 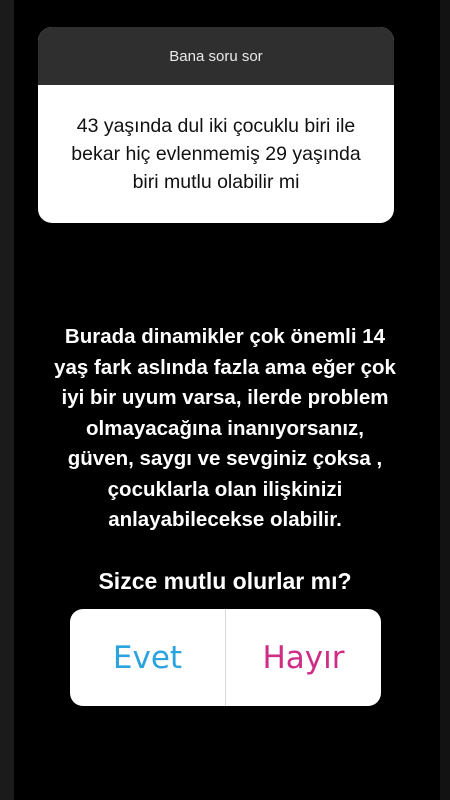 I want to click on poll-option-no: Hayır, so click(x=303, y=657).